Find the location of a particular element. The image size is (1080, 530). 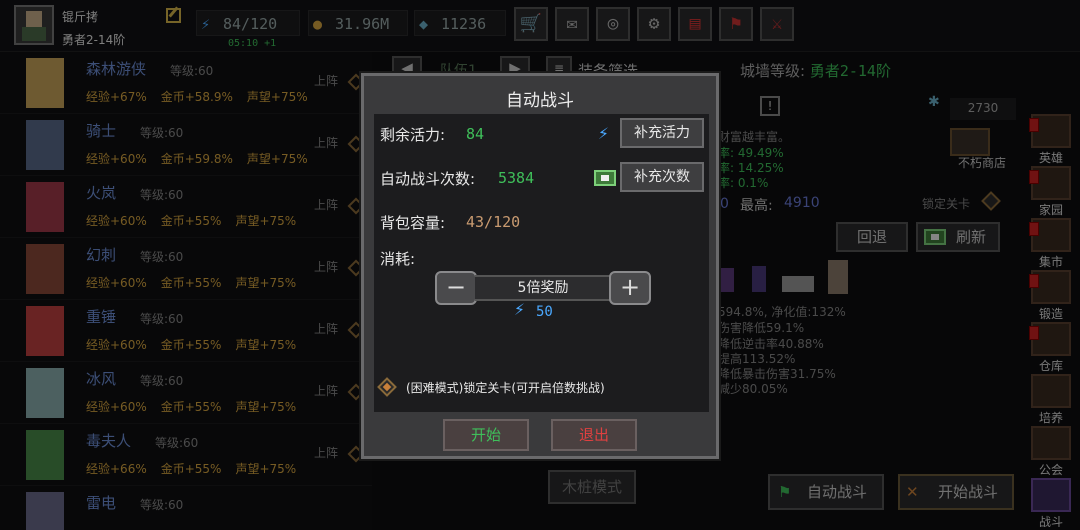

bag-capacity-value: 43/120 is located at coordinates (493, 222).